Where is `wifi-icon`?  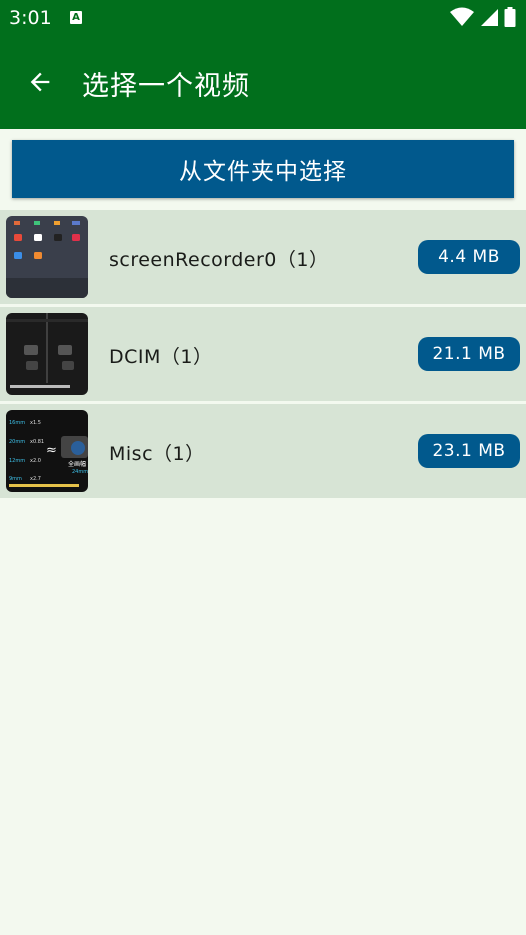
wifi-icon is located at coordinates (461, 16).